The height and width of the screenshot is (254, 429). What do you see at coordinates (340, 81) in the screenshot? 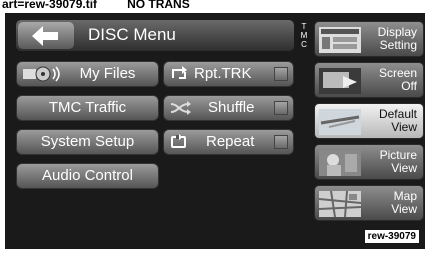
I see `screen-off-thumbnail` at bounding box center [340, 81].